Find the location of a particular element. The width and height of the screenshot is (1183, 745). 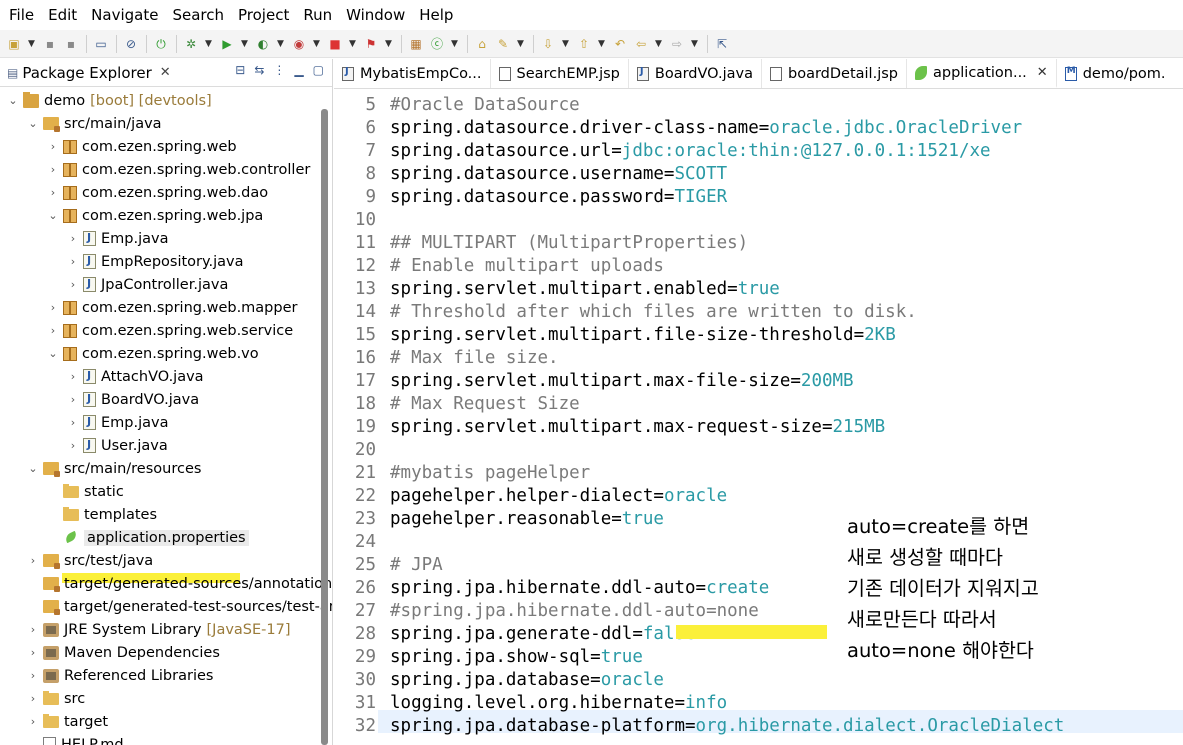

menu-help: Help is located at coordinates (436, 15).